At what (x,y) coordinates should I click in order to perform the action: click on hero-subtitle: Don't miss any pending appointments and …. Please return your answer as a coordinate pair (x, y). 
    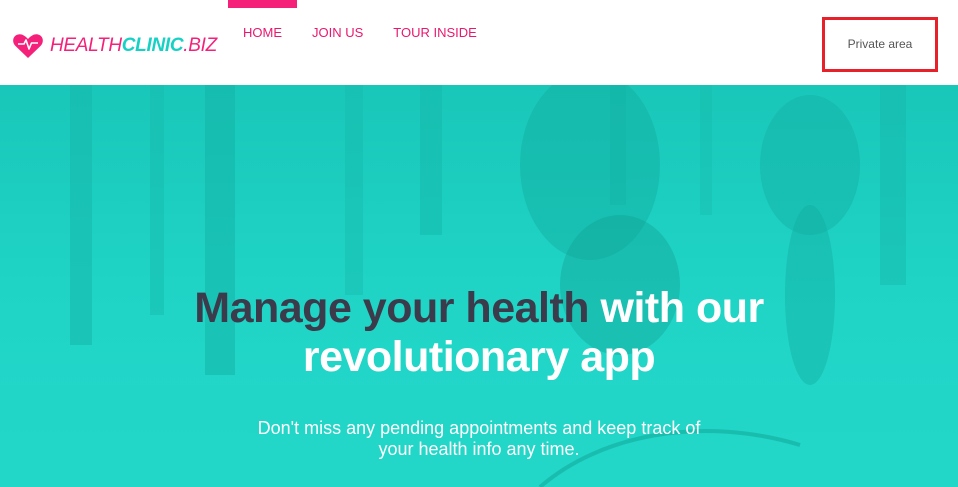
    Looking at the image, I should click on (479, 439).